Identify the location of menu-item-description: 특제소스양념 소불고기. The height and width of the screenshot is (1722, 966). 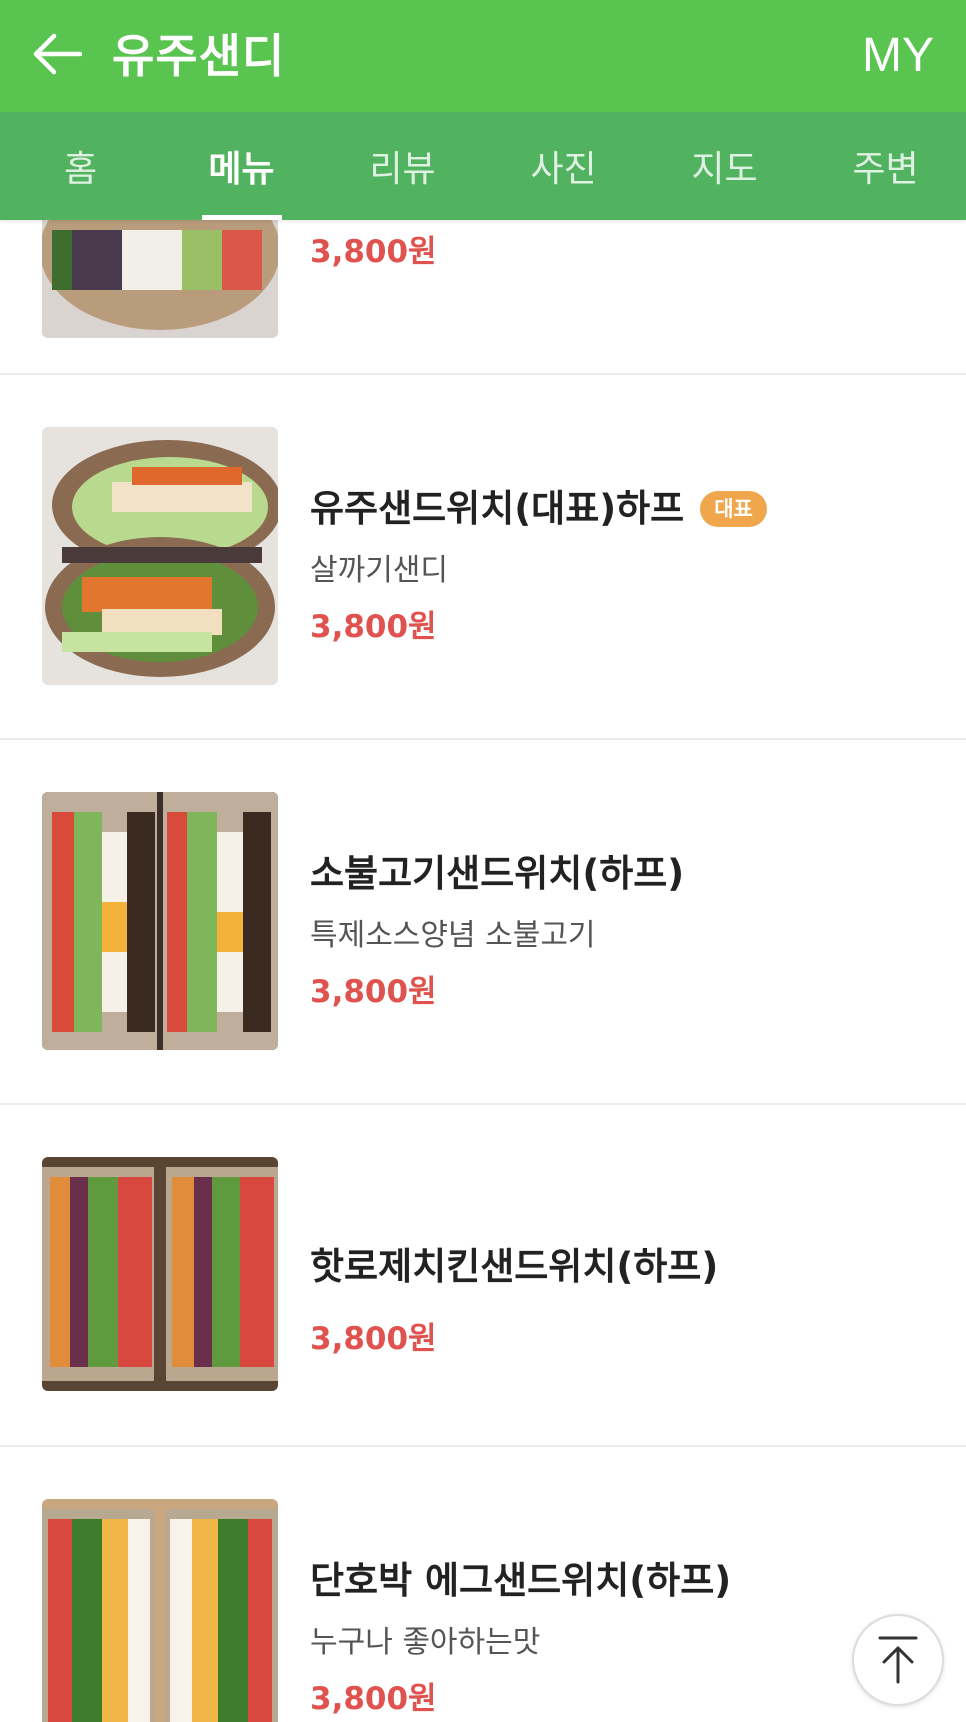
(453, 935).